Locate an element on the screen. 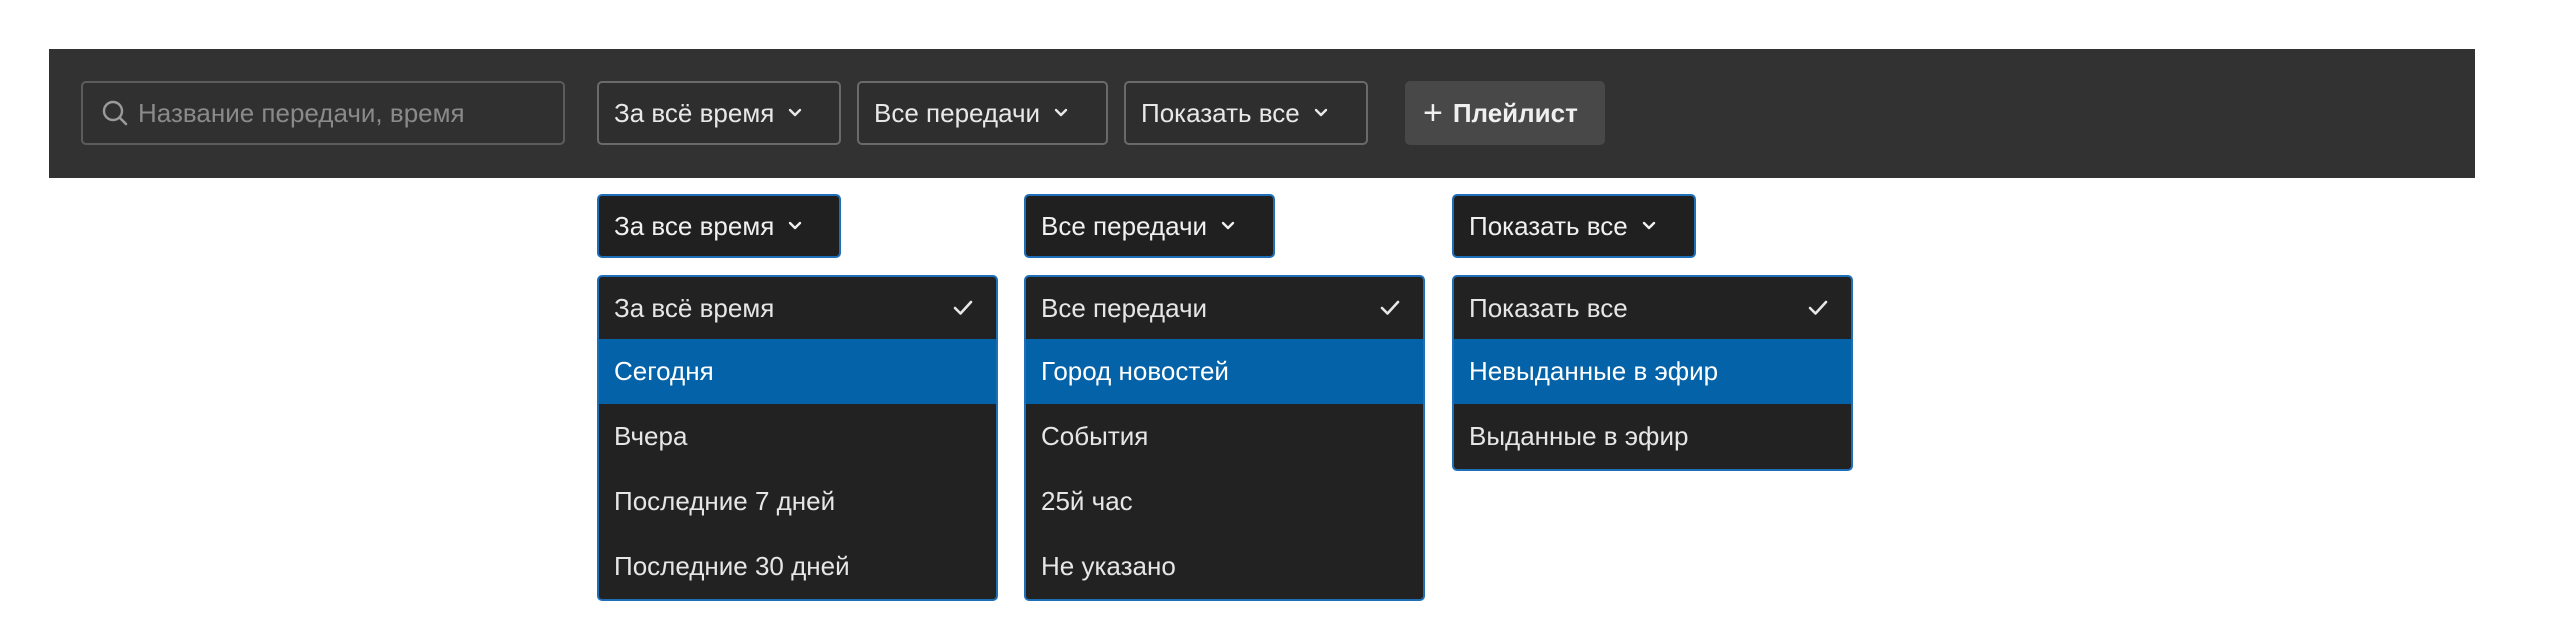 The image size is (2560, 640). broadcast-dropdown-label: Показать все is located at coordinates (1548, 225).